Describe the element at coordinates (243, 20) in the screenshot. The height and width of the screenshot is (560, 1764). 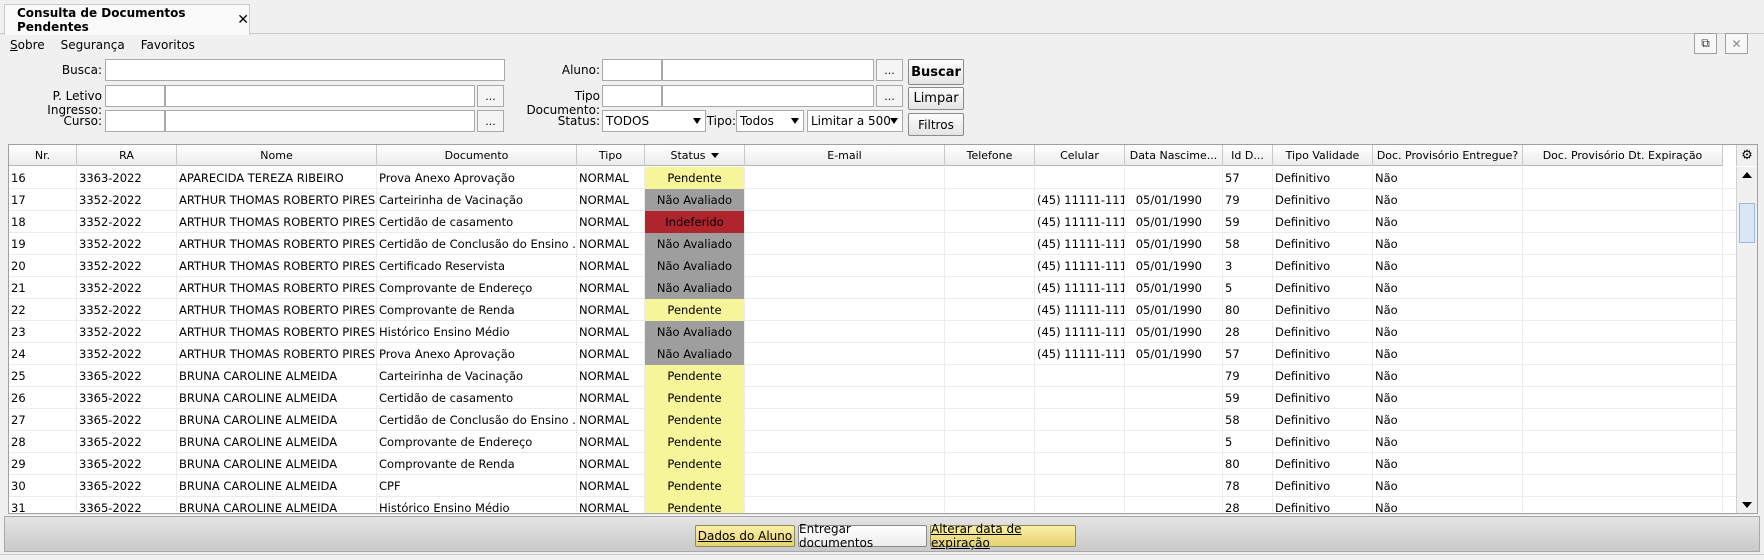
I see `tab-close-icon: ✕` at that location.